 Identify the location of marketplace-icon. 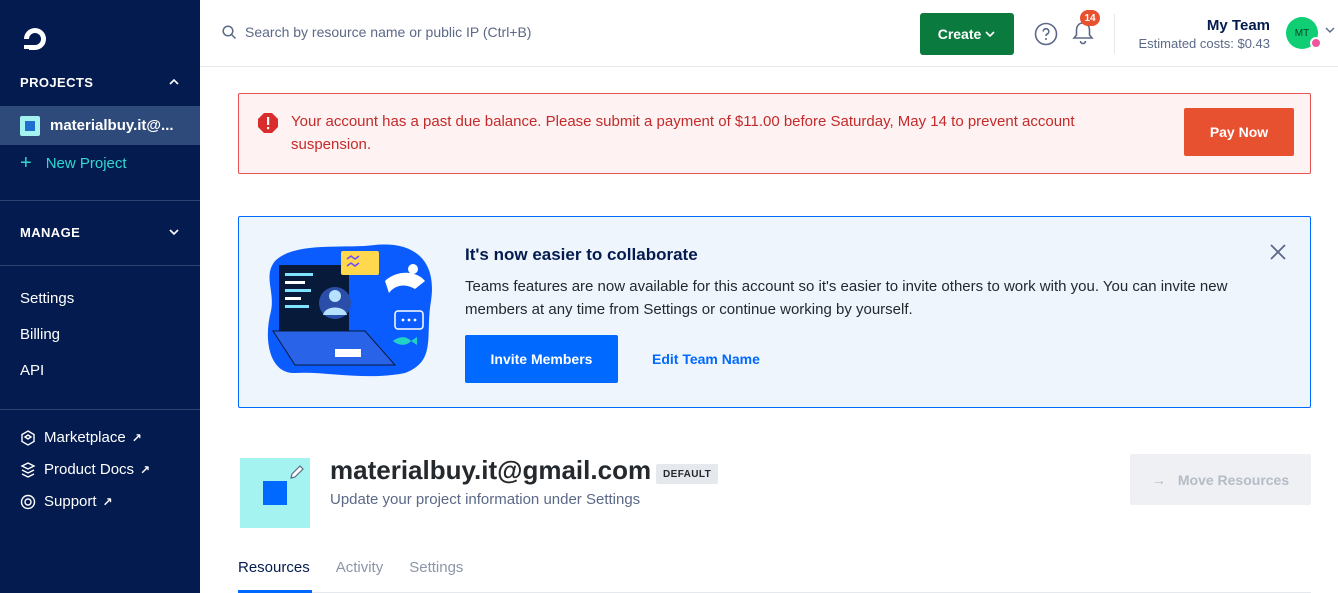
(28, 437).